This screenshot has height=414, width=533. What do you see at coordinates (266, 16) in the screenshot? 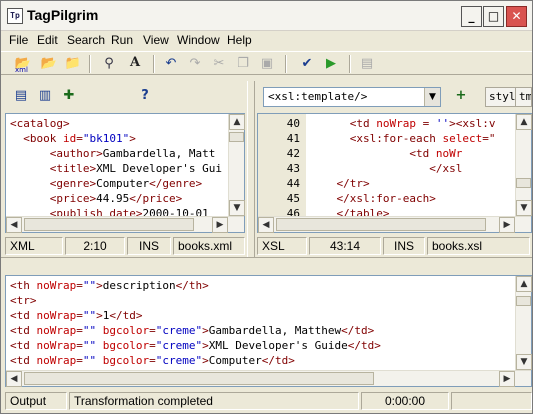
I see `title-bar: Tp TagPilgrim _ □ ✕` at bounding box center [266, 16].